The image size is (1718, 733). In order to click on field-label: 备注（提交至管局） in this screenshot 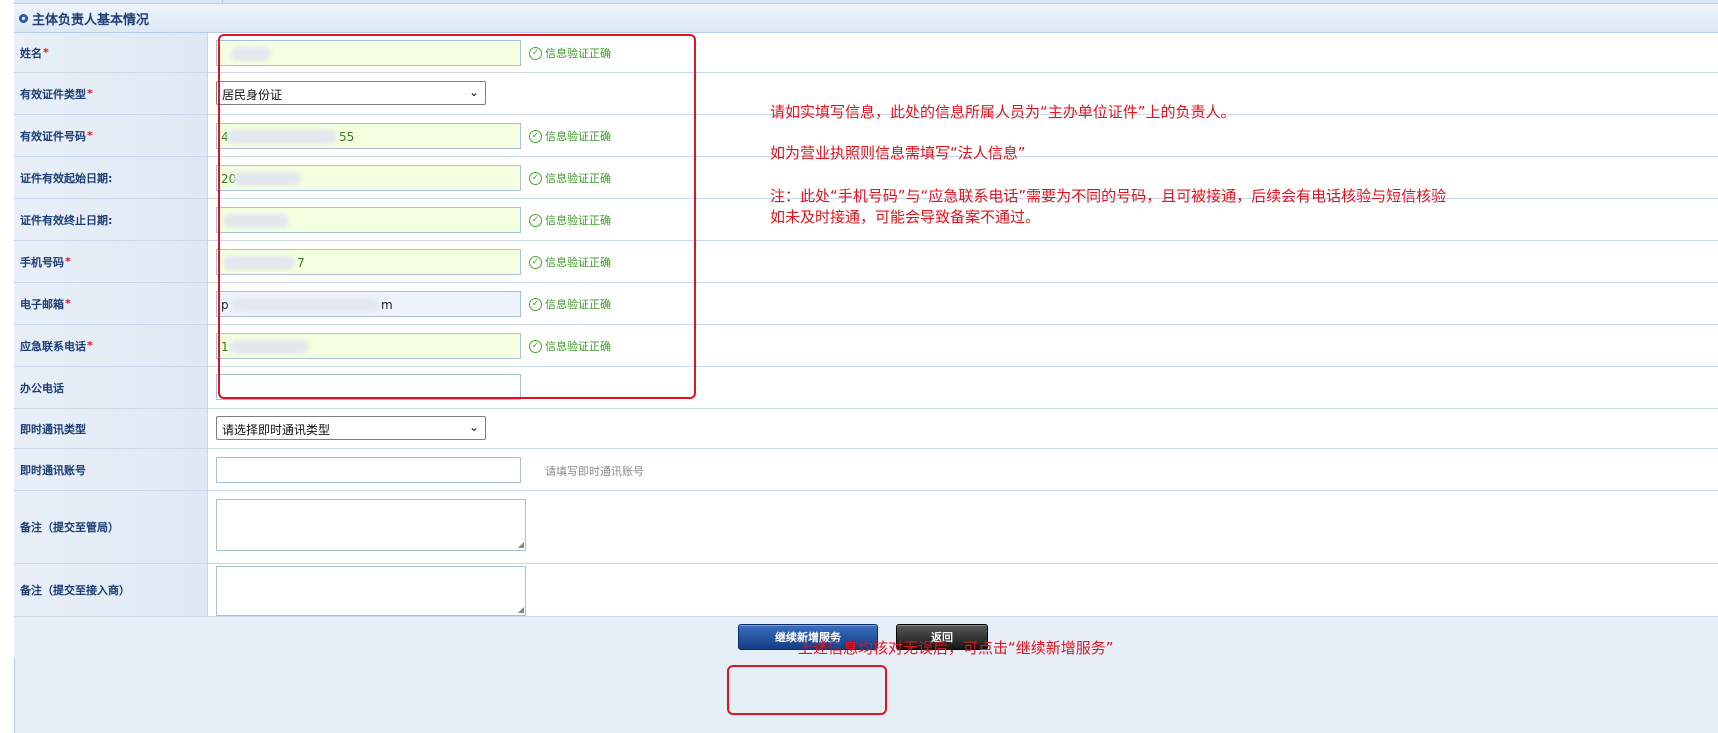, I will do `click(69, 527)`.